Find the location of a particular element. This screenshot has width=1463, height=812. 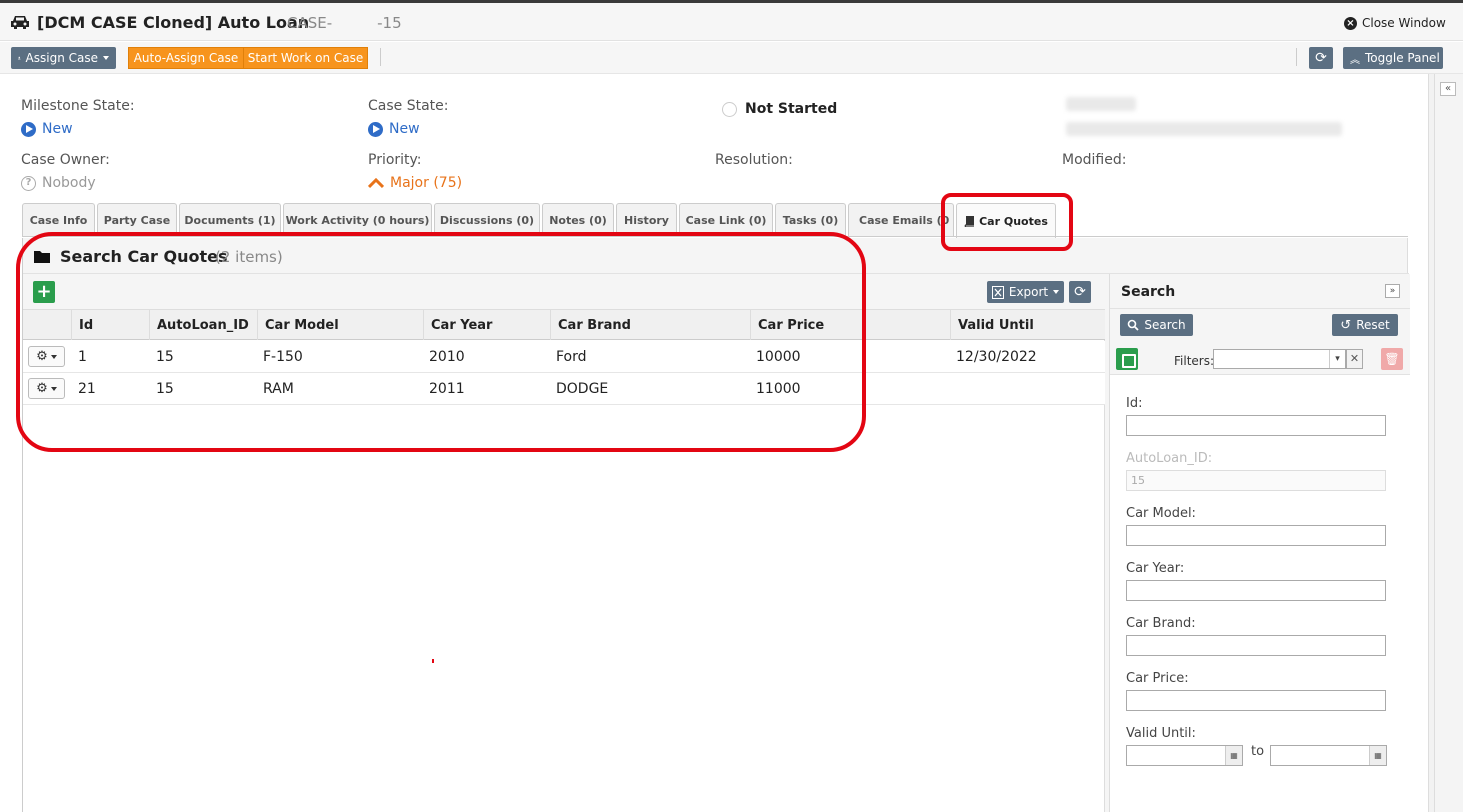

reset-button: ↺ Reset is located at coordinates (1365, 325).